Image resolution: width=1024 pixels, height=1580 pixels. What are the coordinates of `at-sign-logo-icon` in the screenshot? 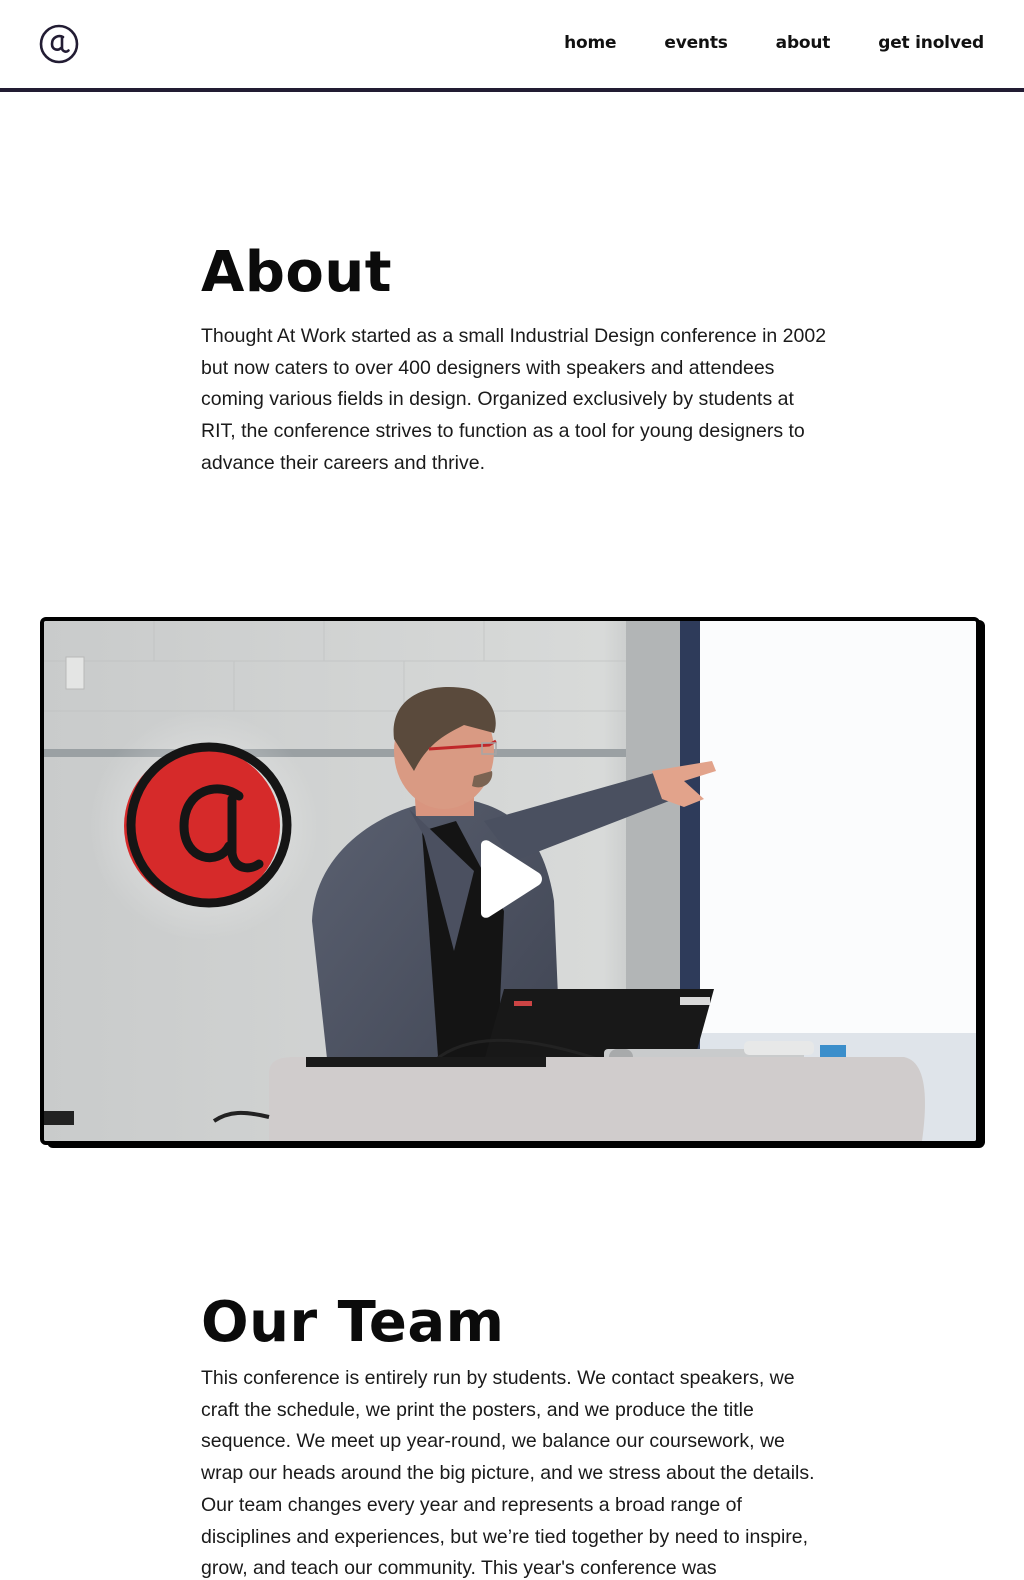 It's located at (59, 44).